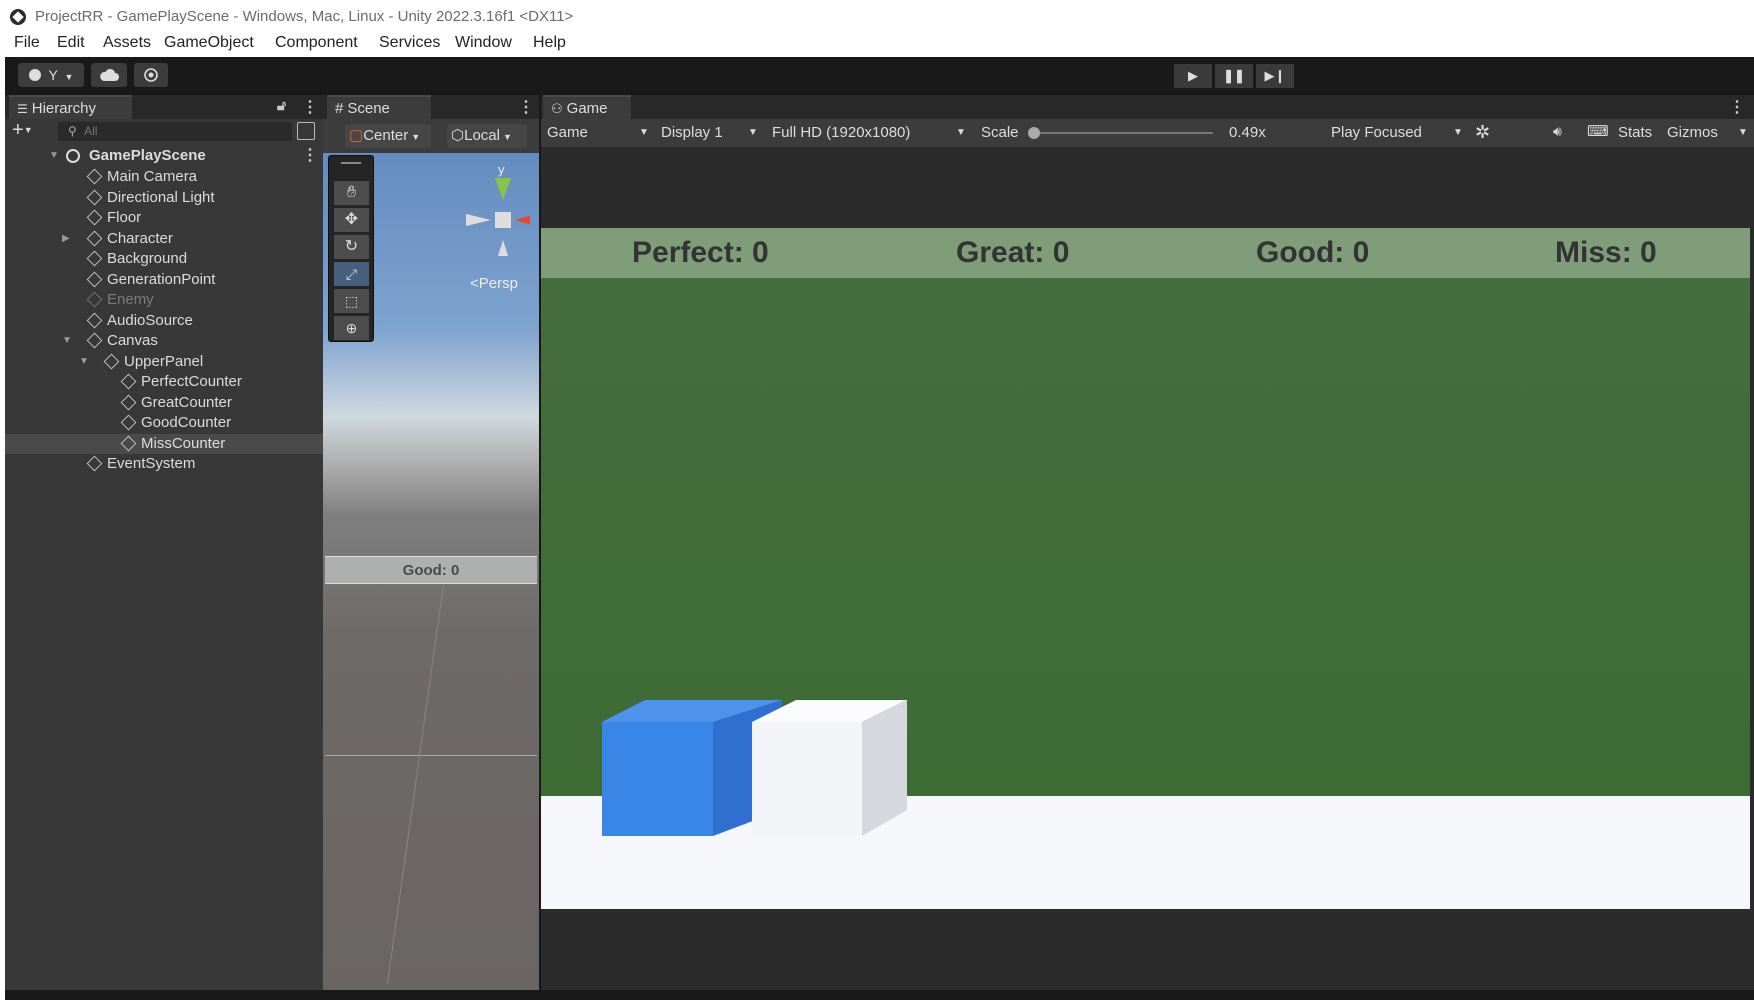  I want to click on hierarchy-item: GreatCounter, so click(164, 403).